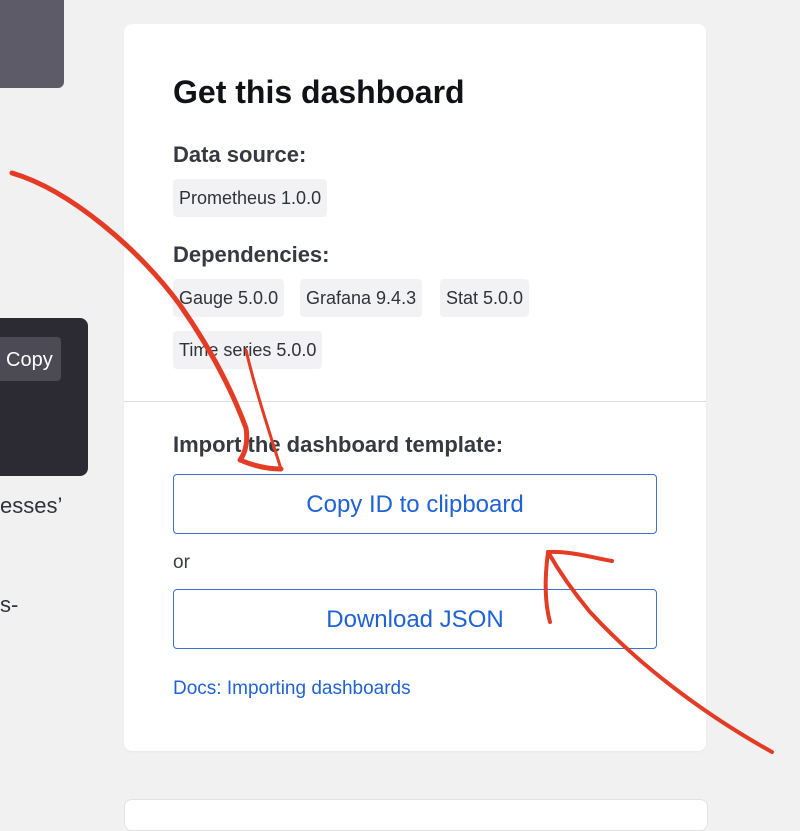 This screenshot has width=800, height=831. What do you see at coordinates (416, 815) in the screenshot?
I see `next-card-edge` at bounding box center [416, 815].